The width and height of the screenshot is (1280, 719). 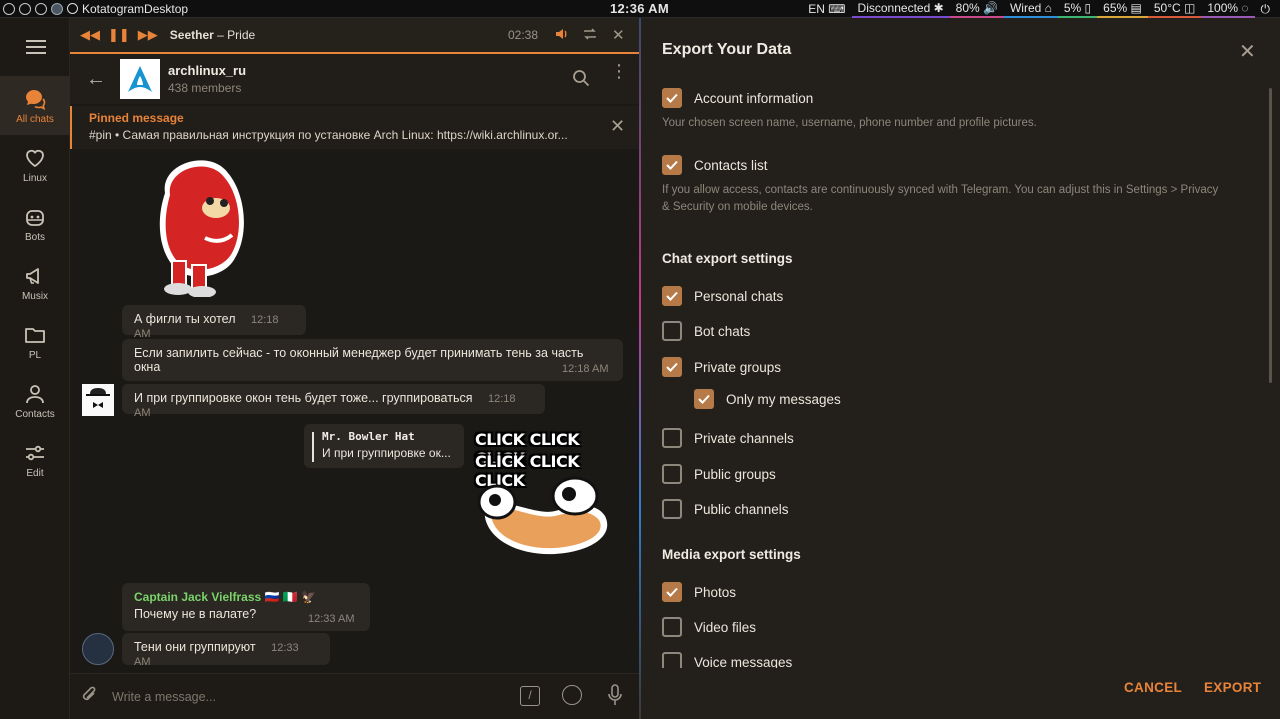 What do you see at coordinates (530, 696) in the screenshot?
I see `bot-command-icon: /` at bounding box center [530, 696].